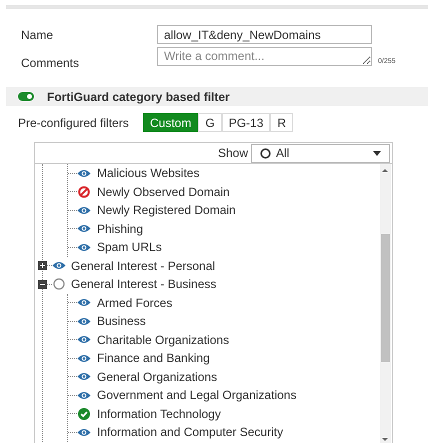 The width and height of the screenshot is (428, 443). Describe the element at coordinates (196, 395) in the screenshot. I see `category-item: Government and Legal Organizations` at that location.